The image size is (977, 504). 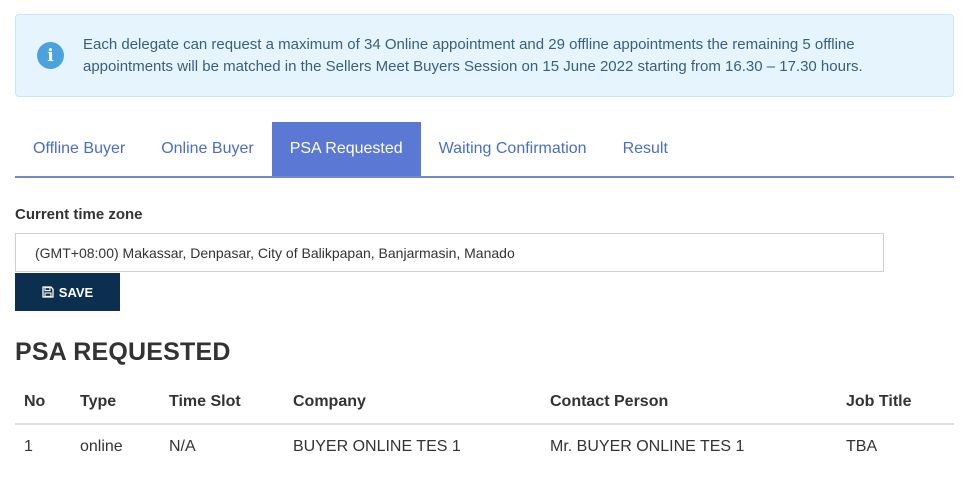 What do you see at coordinates (862, 446) in the screenshot?
I see `cell-job-title: TBA` at bounding box center [862, 446].